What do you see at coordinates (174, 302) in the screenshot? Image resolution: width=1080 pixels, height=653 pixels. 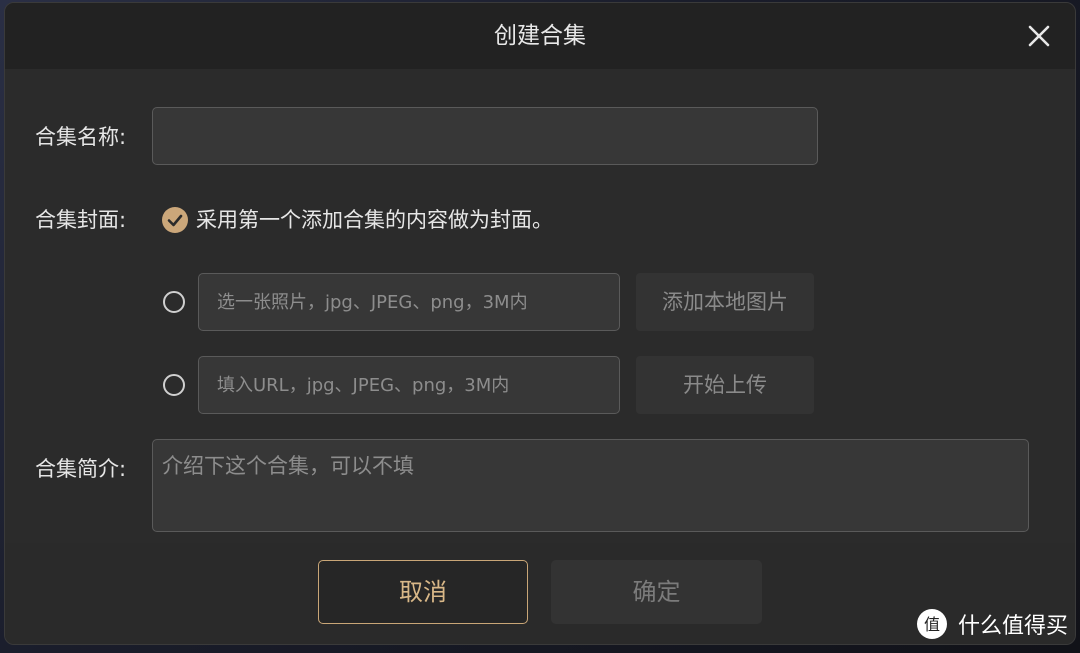 I see `cover-local-radio` at bounding box center [174, 302].